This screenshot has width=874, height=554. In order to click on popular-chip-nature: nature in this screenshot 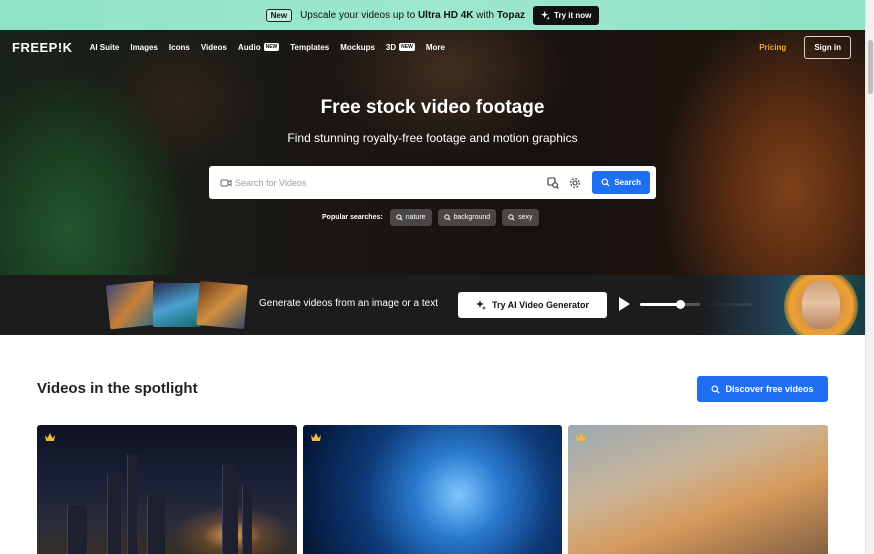, I will do `click(410, 217)`.